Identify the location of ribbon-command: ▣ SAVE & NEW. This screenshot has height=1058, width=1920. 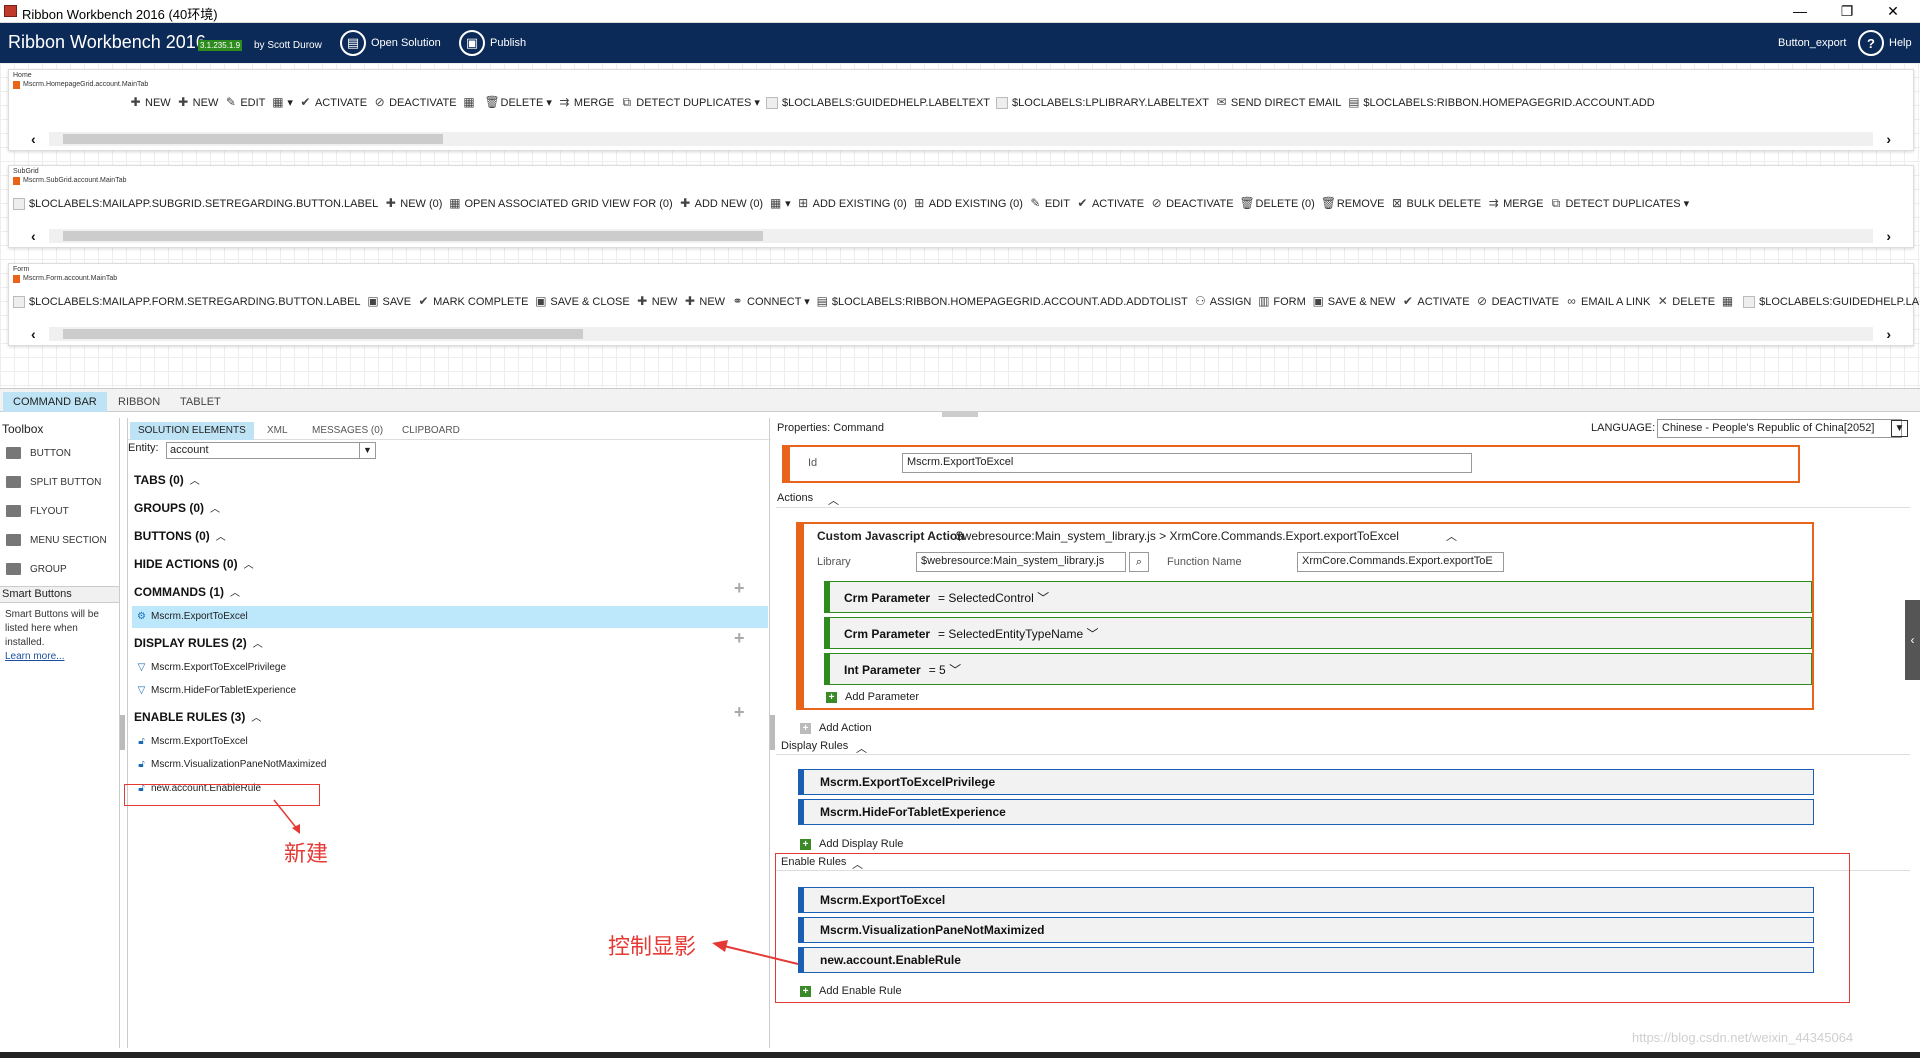
(1354, 301).